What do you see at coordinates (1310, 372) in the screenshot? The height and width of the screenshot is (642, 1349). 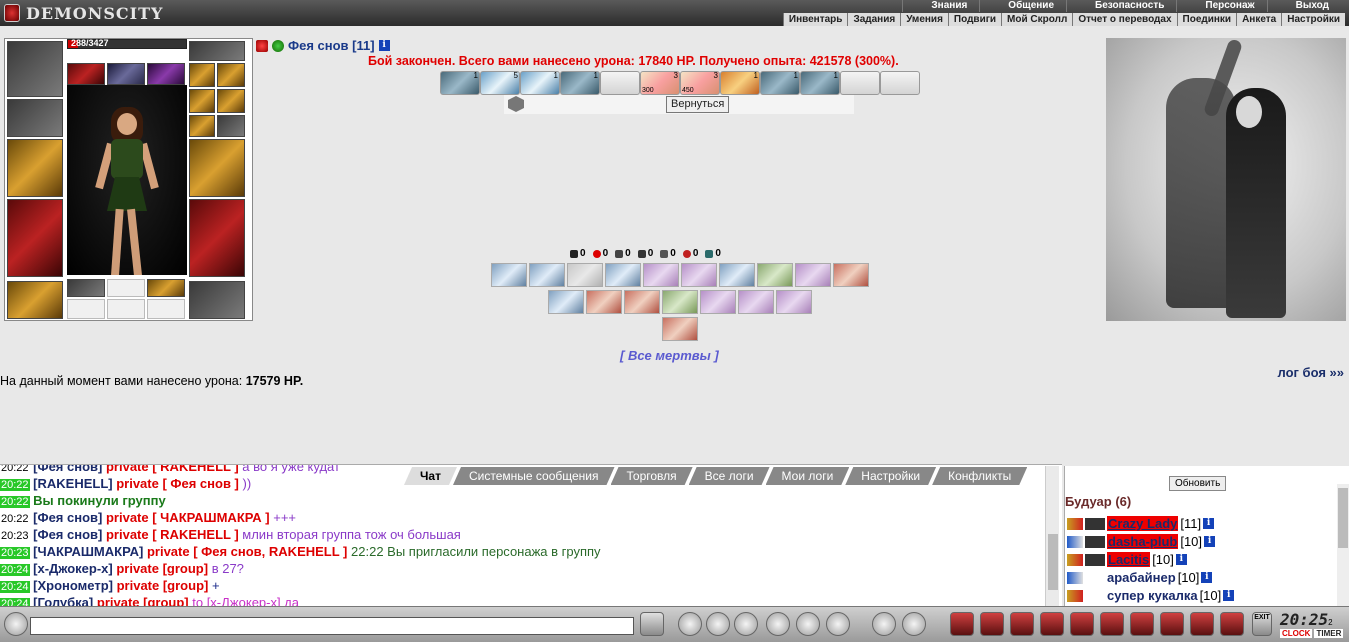 I see `battle-log-link: лог боя »»` at bounding box center [1310, 372].